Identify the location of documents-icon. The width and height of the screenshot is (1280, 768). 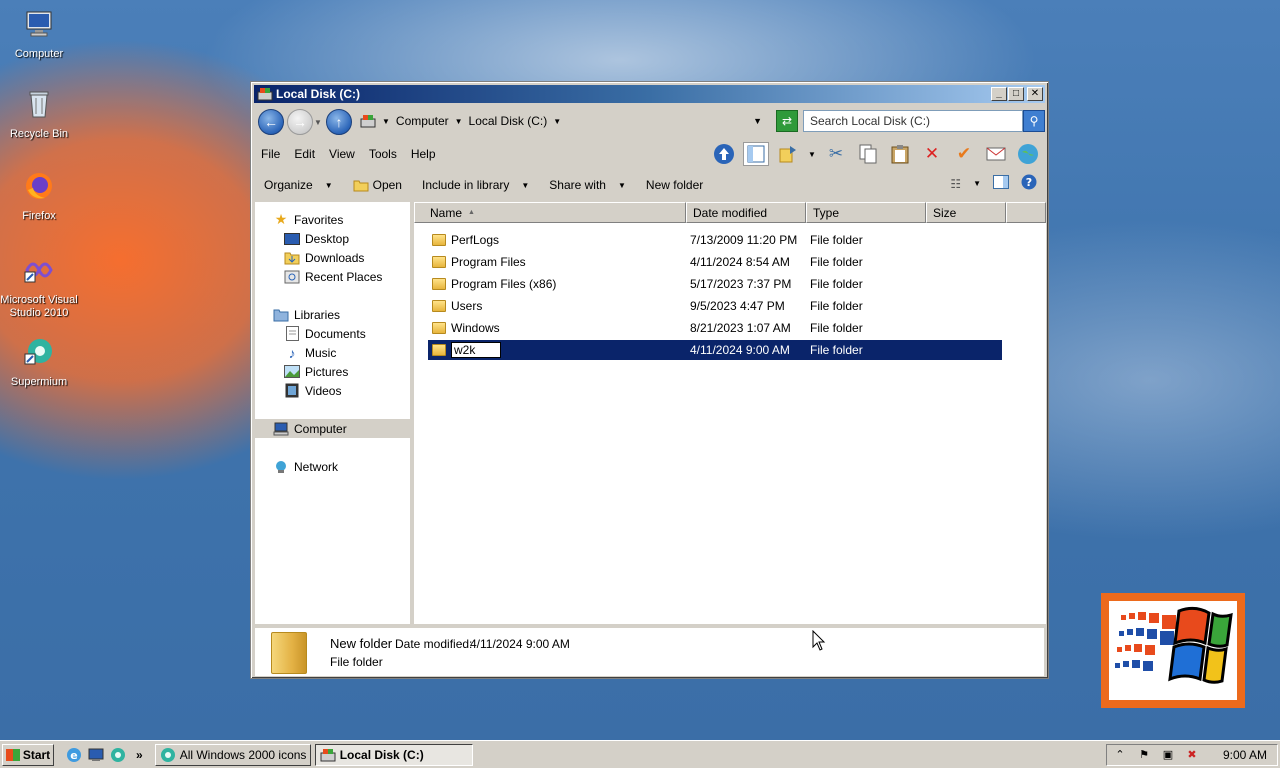
(292, 334).